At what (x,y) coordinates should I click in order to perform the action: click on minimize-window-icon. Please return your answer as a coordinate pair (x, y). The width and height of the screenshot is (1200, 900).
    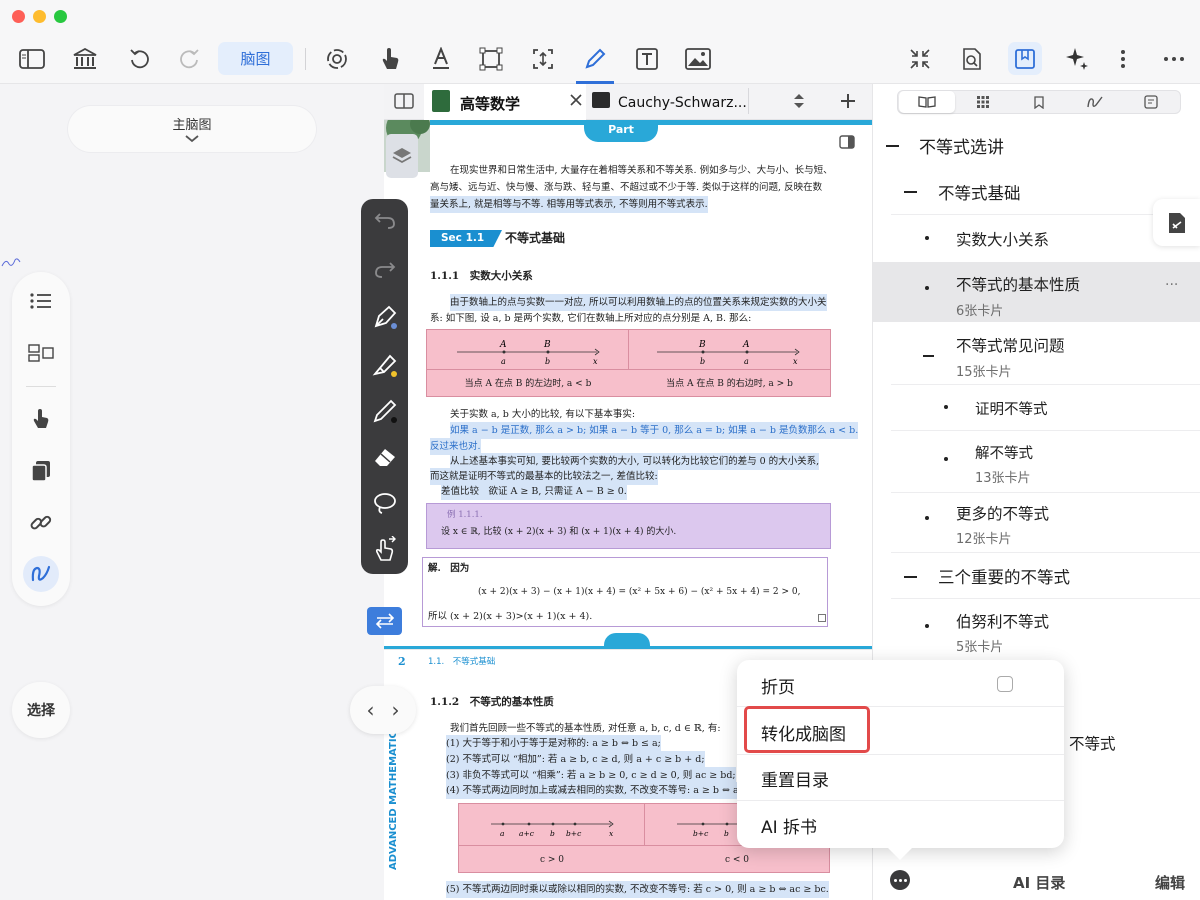
    Looking at the image, I should click on (39, 16).